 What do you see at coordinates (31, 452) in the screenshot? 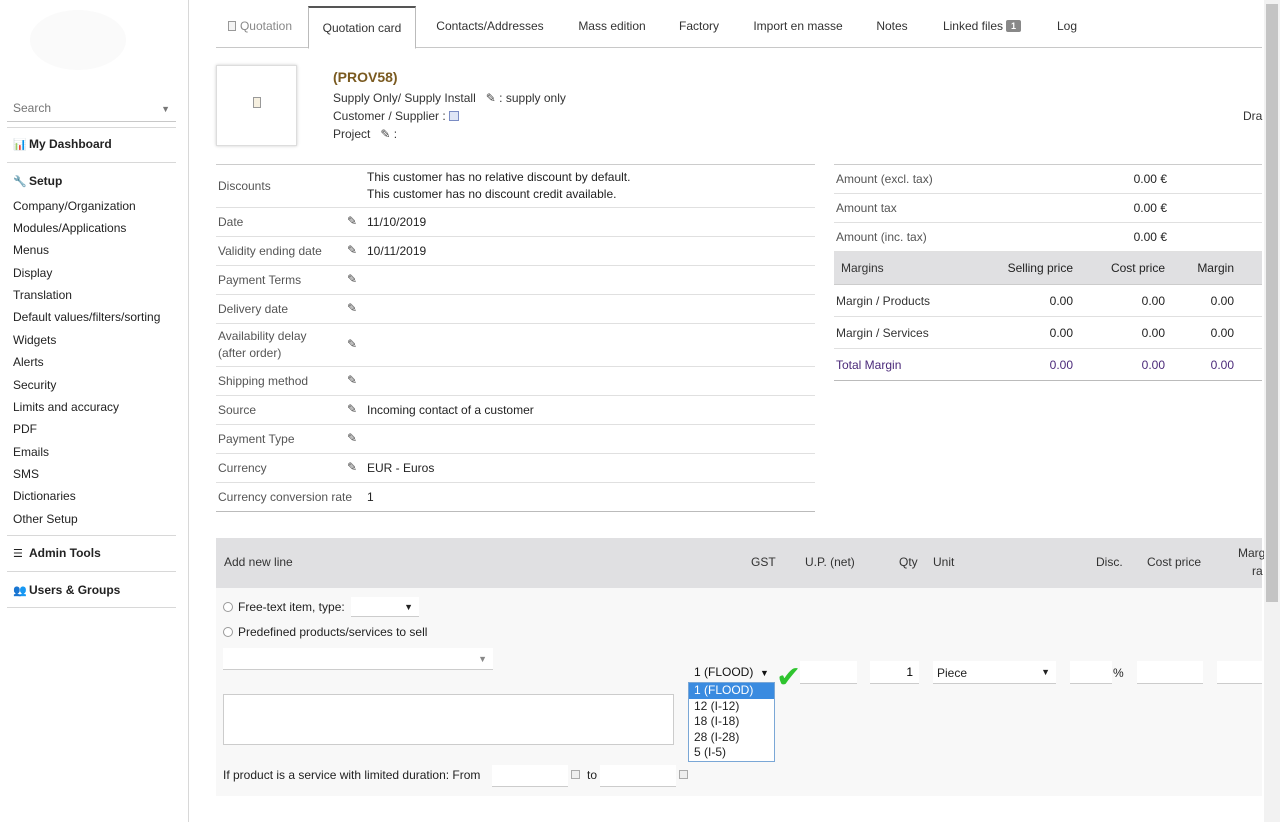
I see `sidebar-item-setup: Emails` at bounding box center [31, 452].